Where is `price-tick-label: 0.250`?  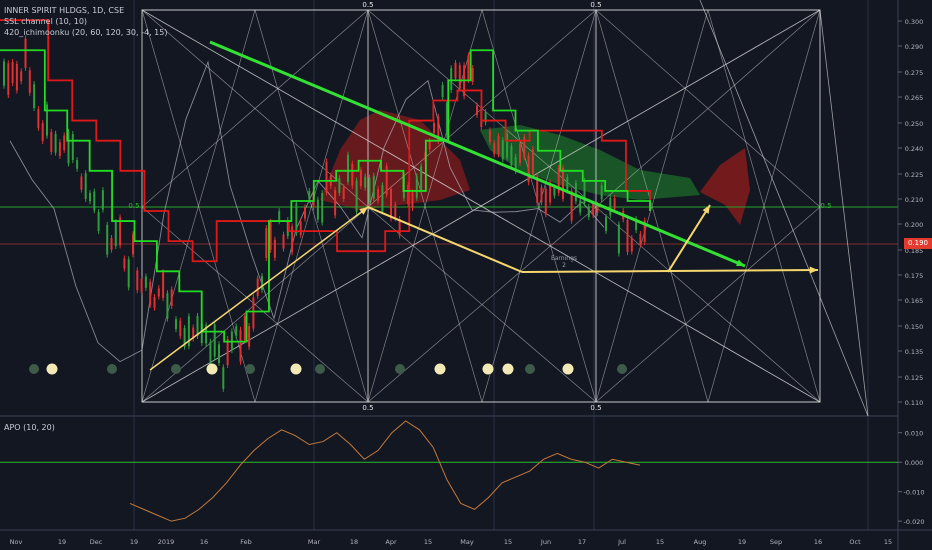
price-tick-label: 0.250 is located at coordinates (914, 124).